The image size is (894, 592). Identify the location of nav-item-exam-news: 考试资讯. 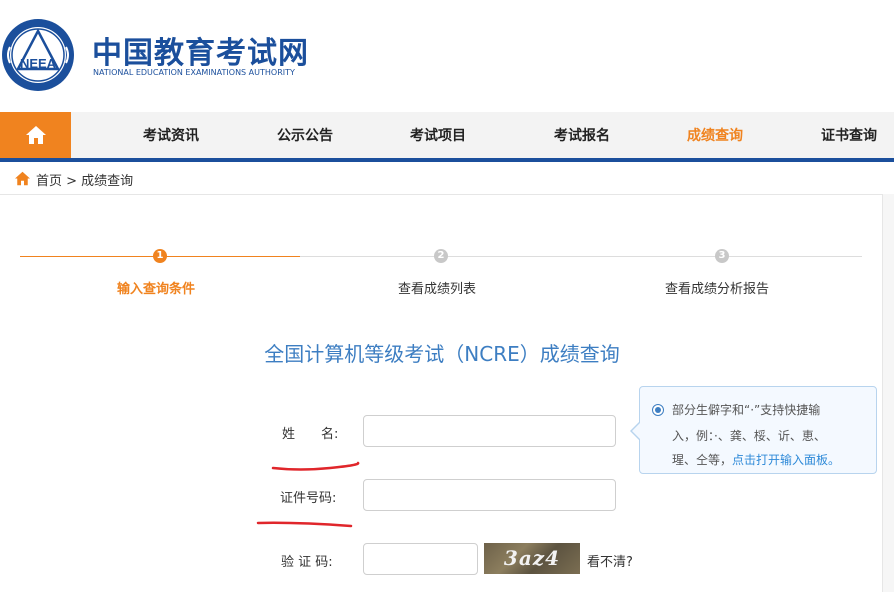
(171, 135).